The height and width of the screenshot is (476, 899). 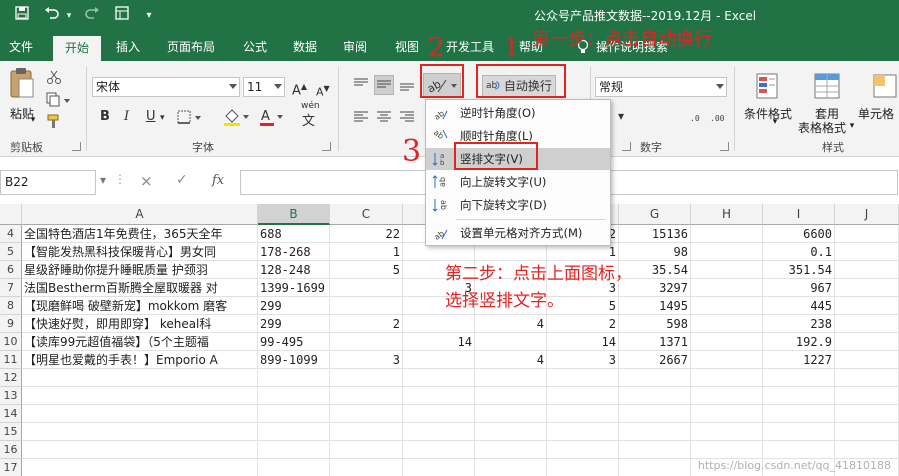 I want to click on paste-icon, so click(x=22, y=84).